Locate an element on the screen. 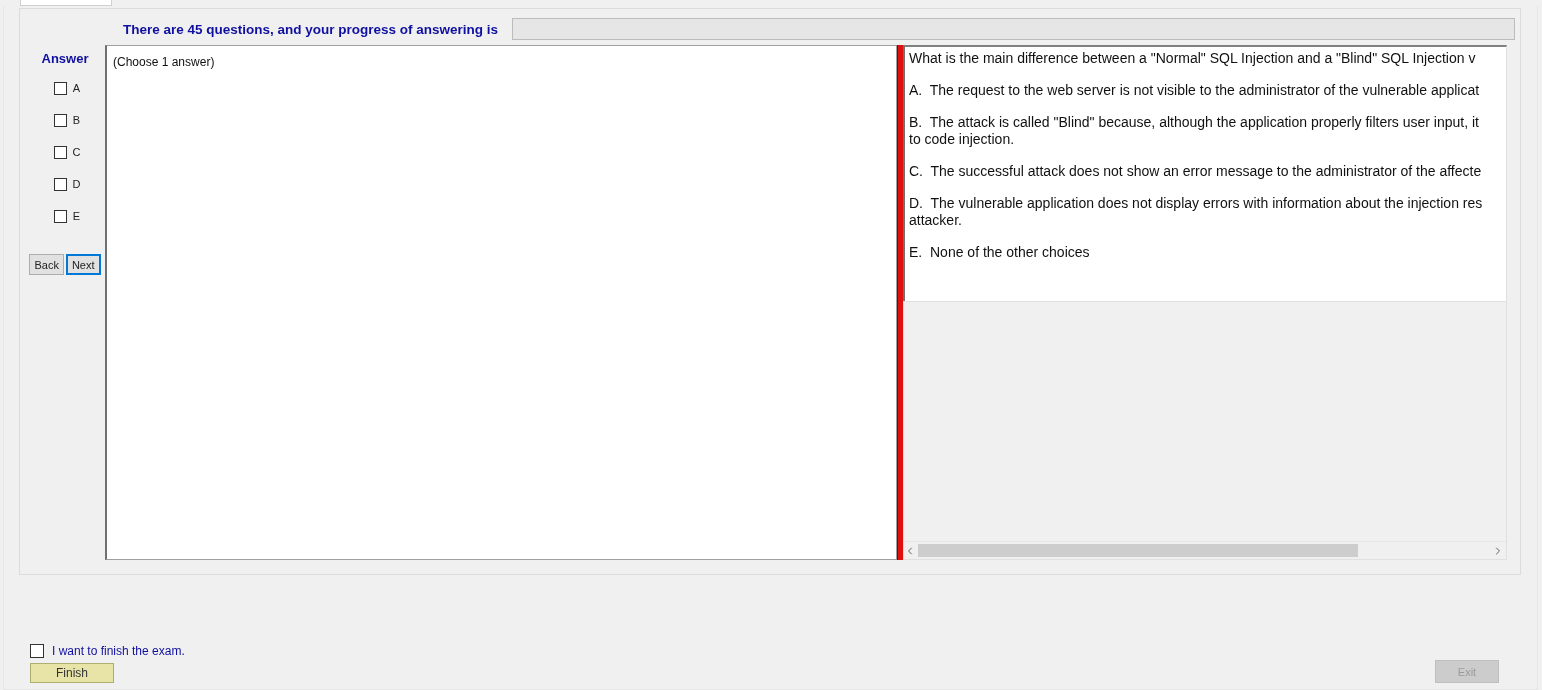  question-text: to code injection. is located at coordinates (962, 139).